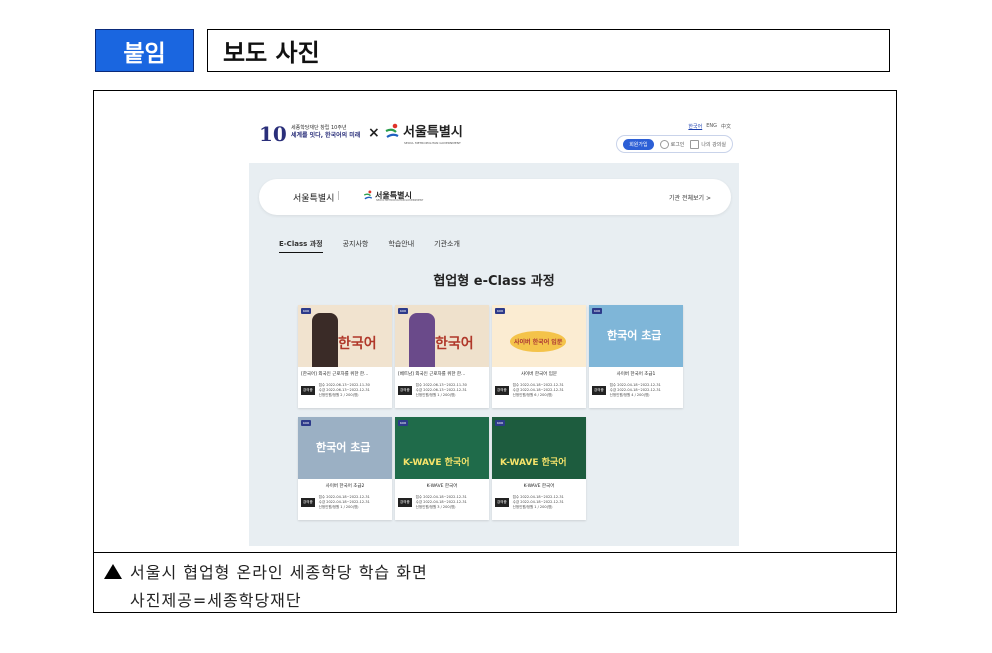  Describe the element at coordinates (454, 344) in the screenshot. I see `thumbnail-text: 한국어` at that location.